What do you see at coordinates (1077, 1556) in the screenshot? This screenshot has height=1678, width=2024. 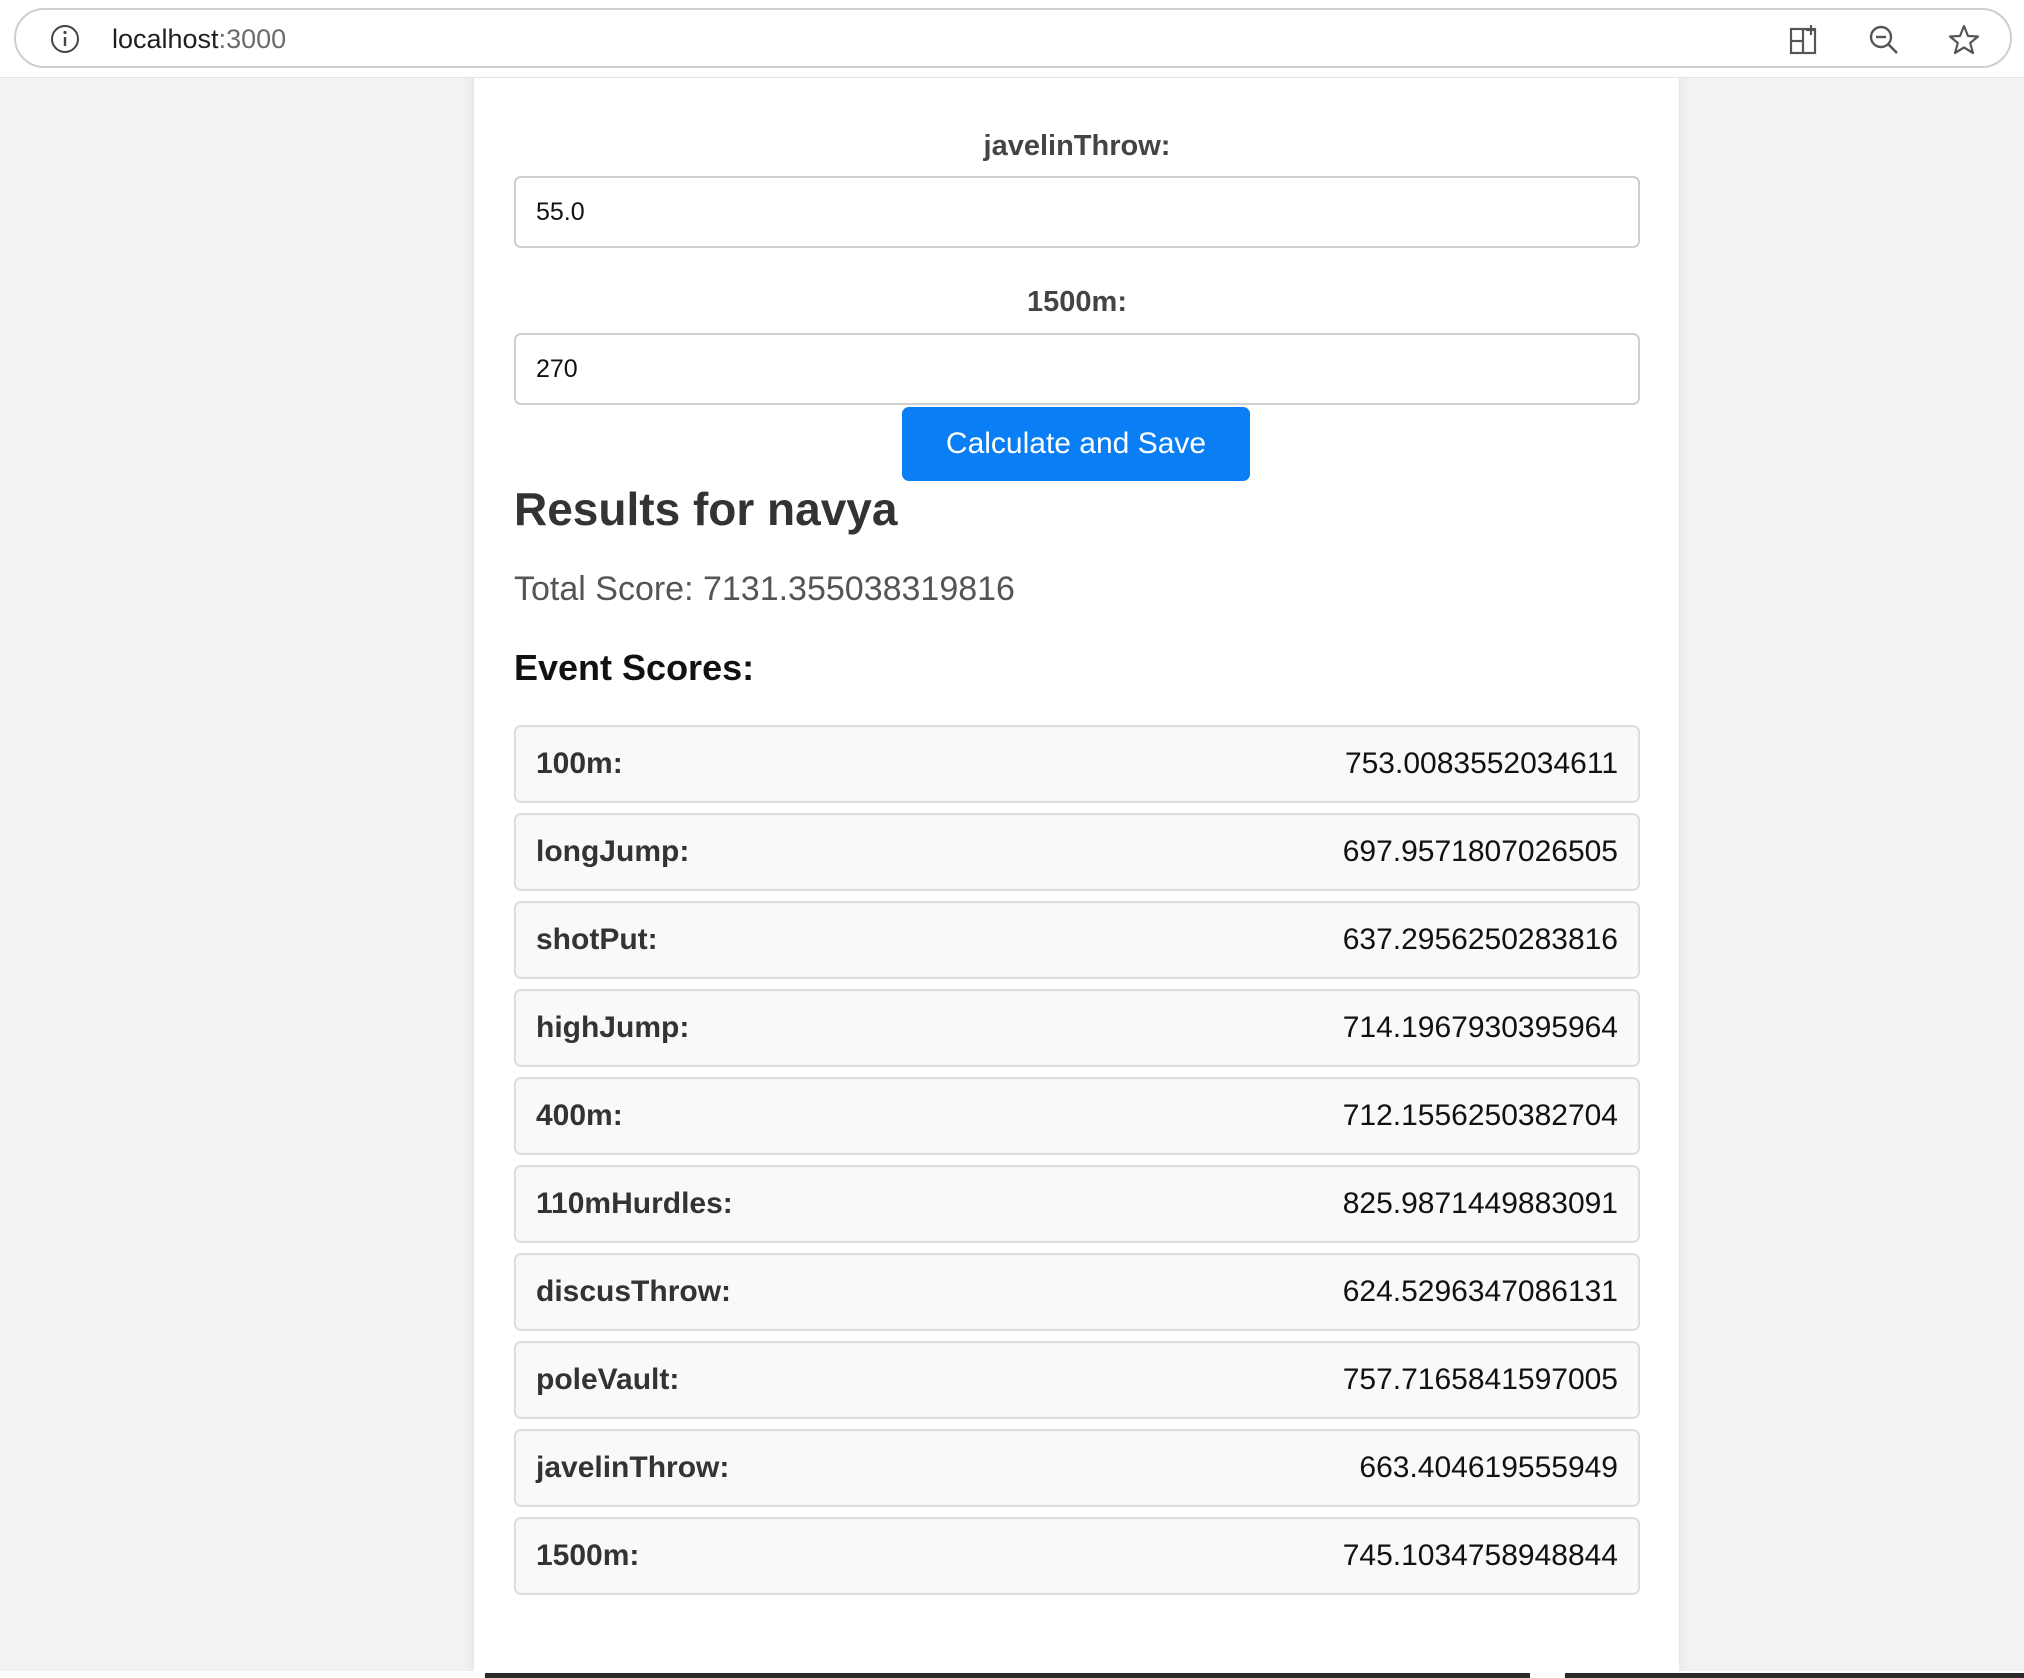 I see `event-score-row: 1500m: 745.1034758948844` at bounding box center [1077, 1556].